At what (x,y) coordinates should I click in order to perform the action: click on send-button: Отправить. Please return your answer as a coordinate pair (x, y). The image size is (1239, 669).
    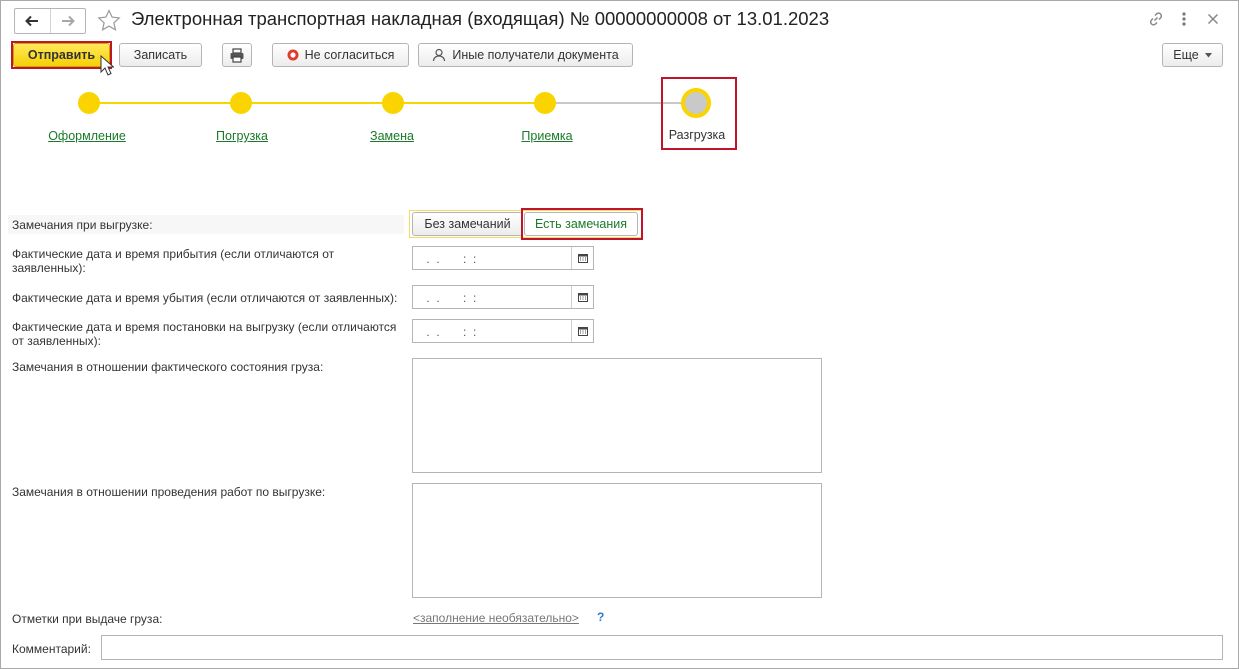
    Looking at the image, I should click on (61, 55).